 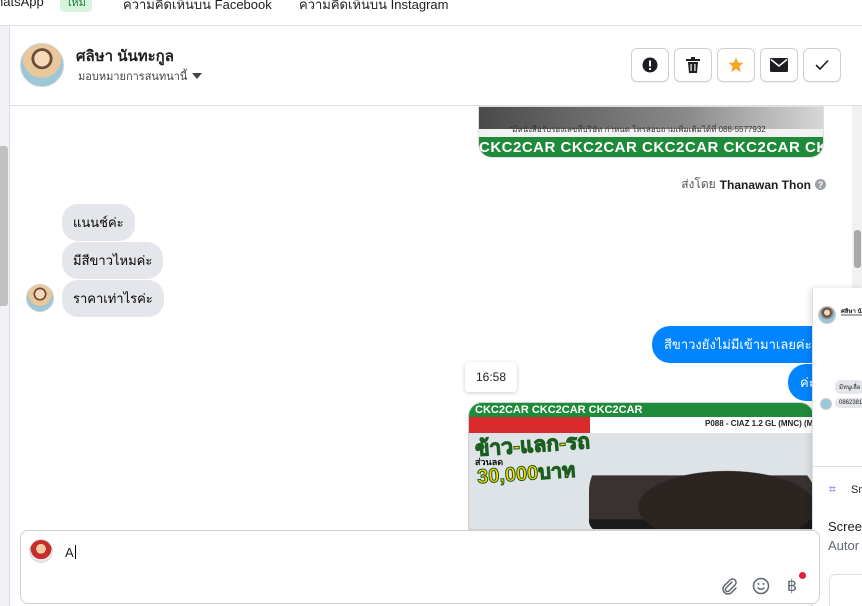 I want to click on check-icon, so click(x=822, y=65).